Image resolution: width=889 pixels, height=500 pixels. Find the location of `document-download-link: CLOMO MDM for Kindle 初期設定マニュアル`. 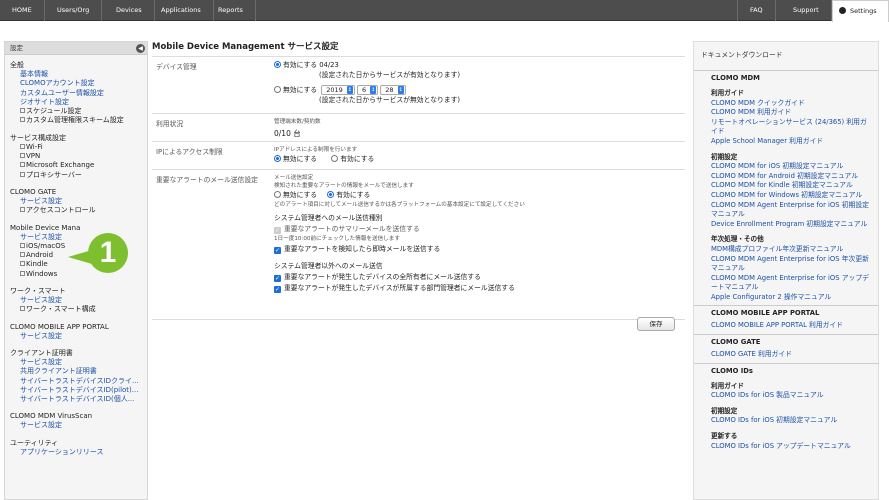

document-download-link: CLOMO MDM for Kindle 初期設定マニュアル is located at coordinates (786, 186).